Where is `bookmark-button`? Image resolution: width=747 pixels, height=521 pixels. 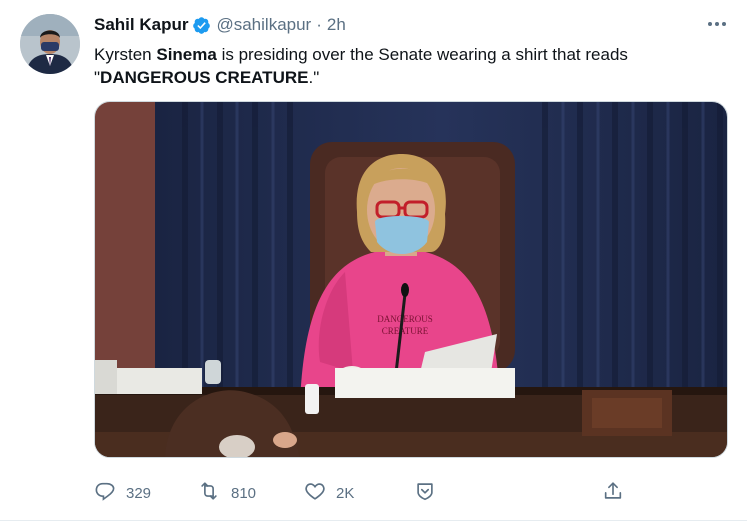
bookmark-button is located at coordinates (425, 493).